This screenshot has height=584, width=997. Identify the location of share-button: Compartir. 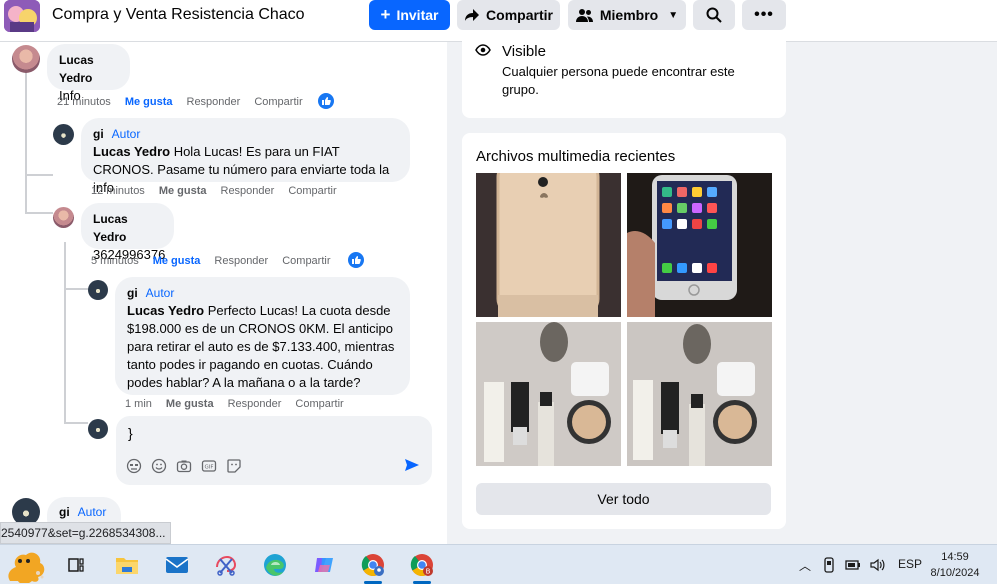
(508, 15).